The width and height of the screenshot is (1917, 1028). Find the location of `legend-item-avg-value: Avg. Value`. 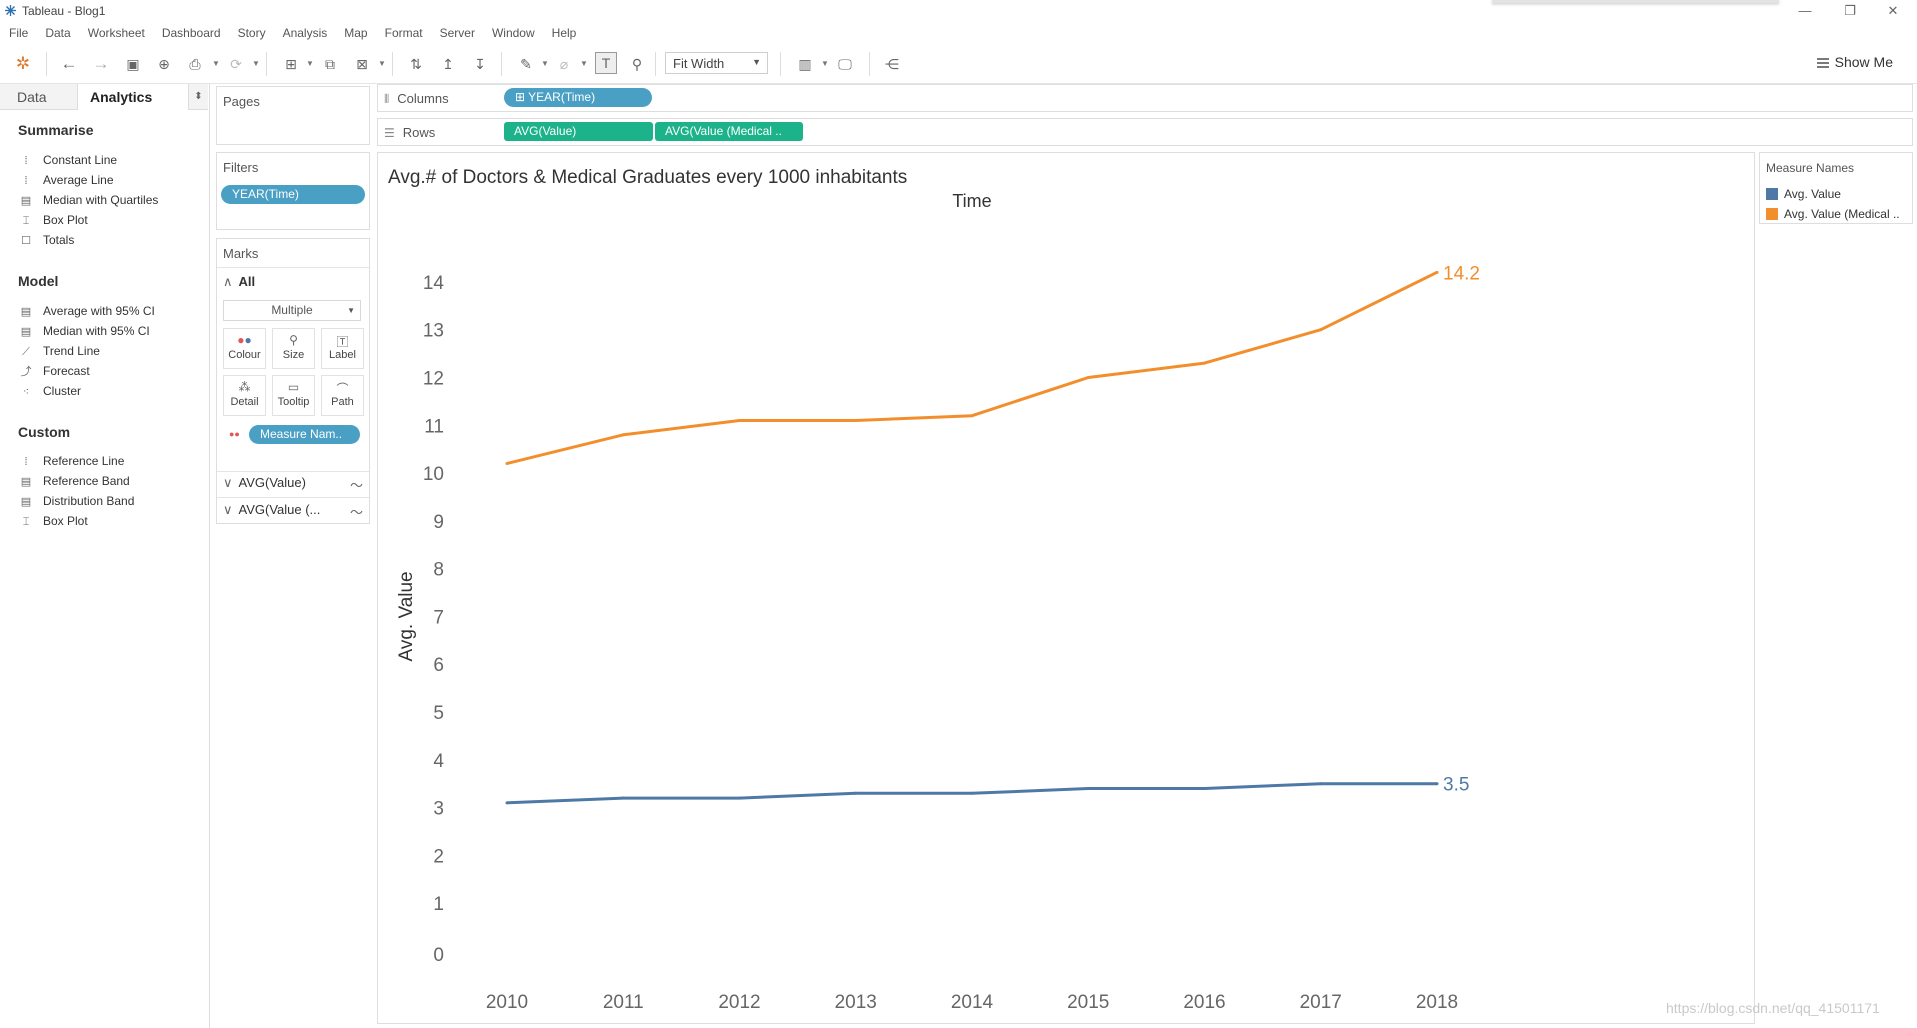

legend-item-avg-value: Avg. Value is located at coordinates (1838, 194).